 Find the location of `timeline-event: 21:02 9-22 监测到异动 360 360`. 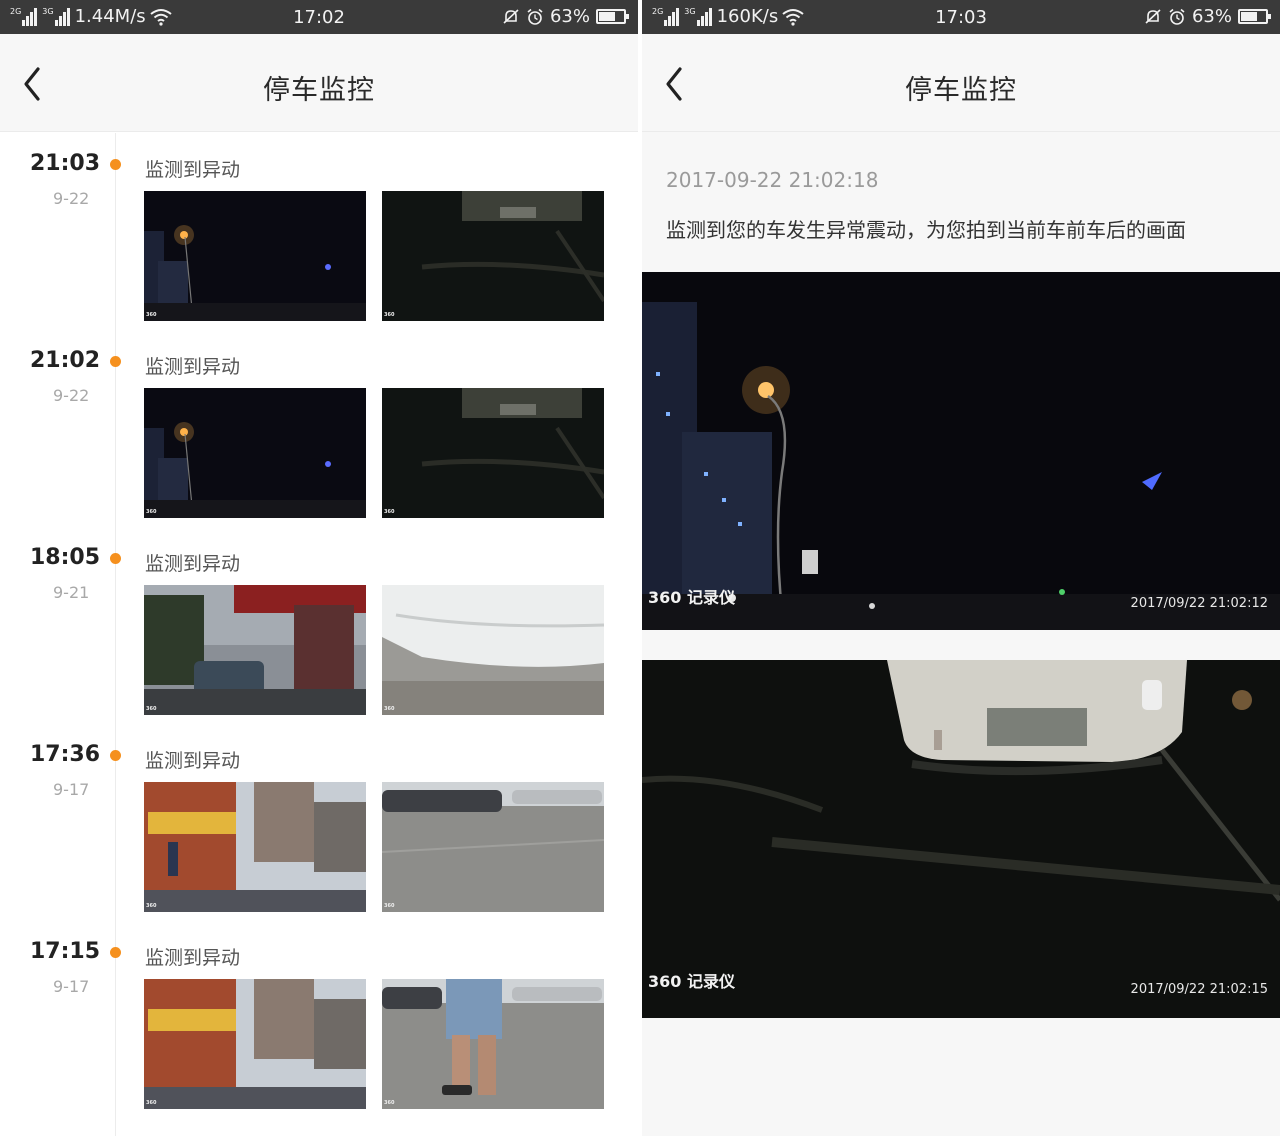

timeline-event: 21:02 9-22 监测到异动 360 360 is located at coordinates (319, 444).